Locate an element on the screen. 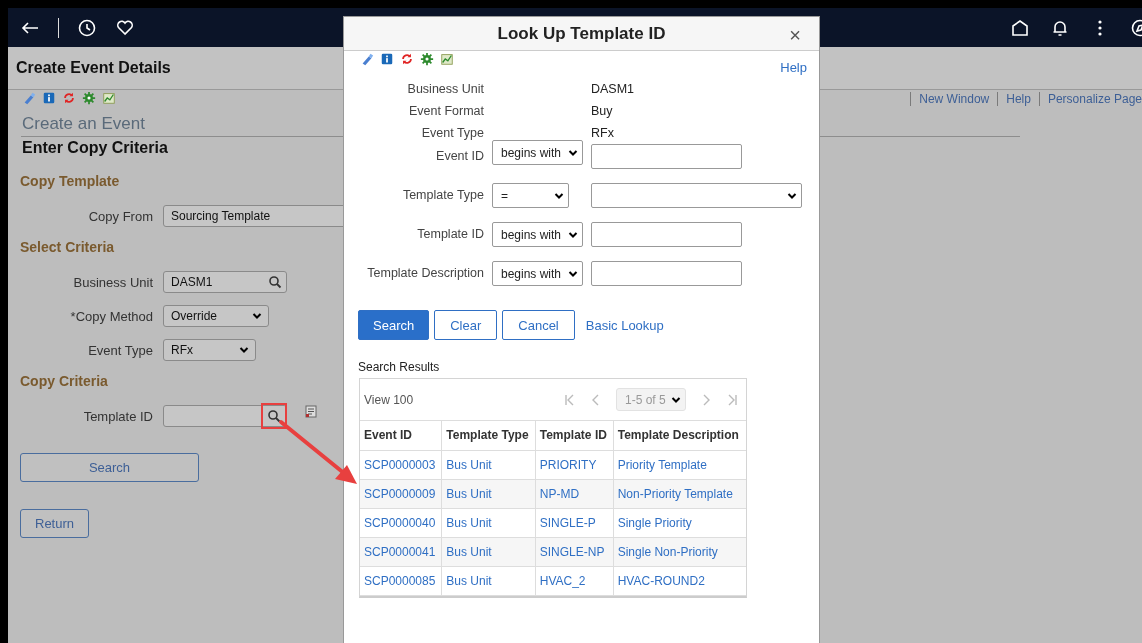  basic-lookup-link: Basic Lookup is located at coordinates (624, 325).